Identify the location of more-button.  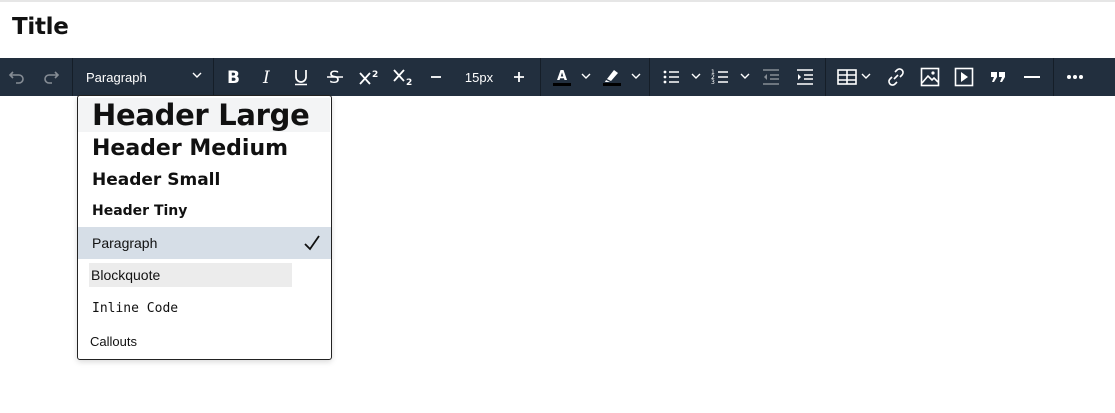
(1075, 77).